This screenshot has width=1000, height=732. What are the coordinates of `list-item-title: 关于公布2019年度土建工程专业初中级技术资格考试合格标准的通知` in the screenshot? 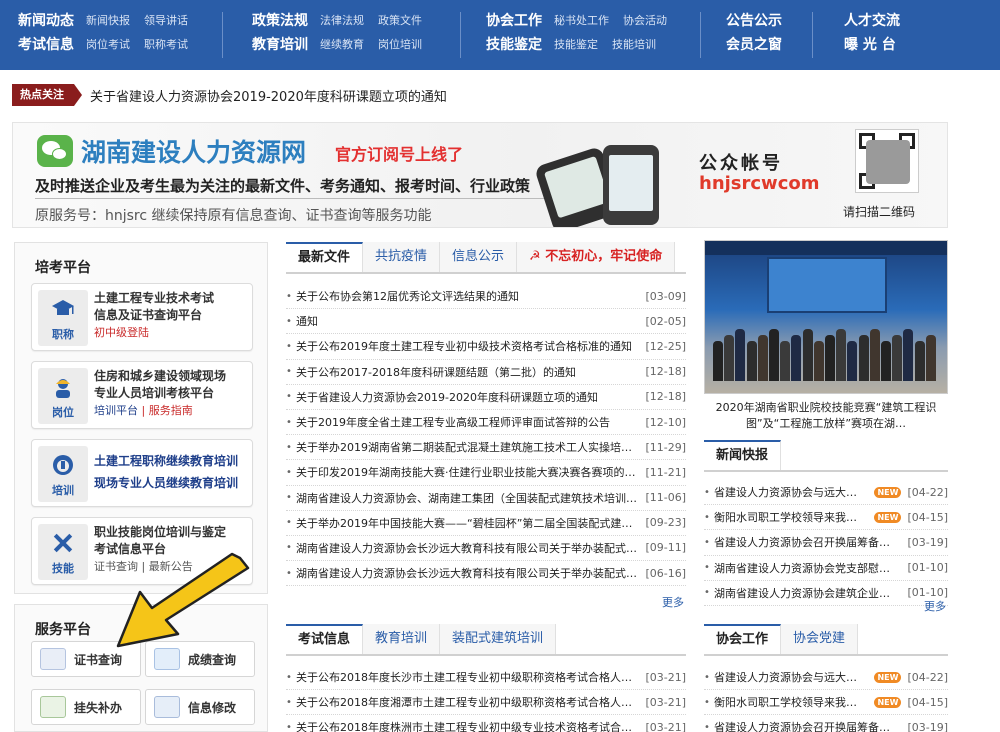 It's located at (467, 346).